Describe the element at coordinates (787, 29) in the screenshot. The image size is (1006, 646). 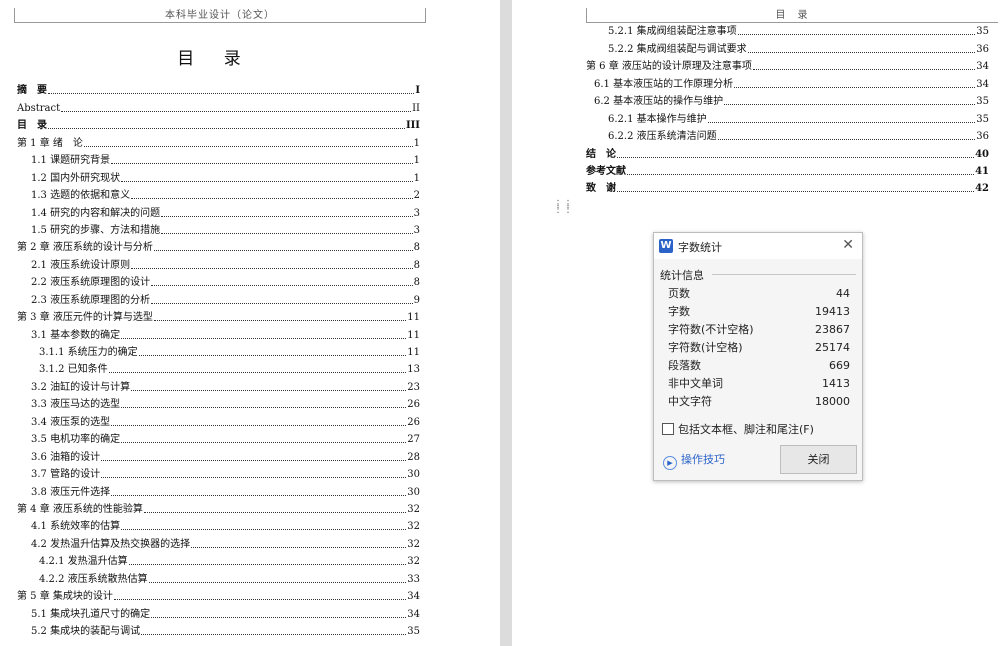
I see `toc-entry: 5.2.1 集成阀组装配注意事项 35` at that location.